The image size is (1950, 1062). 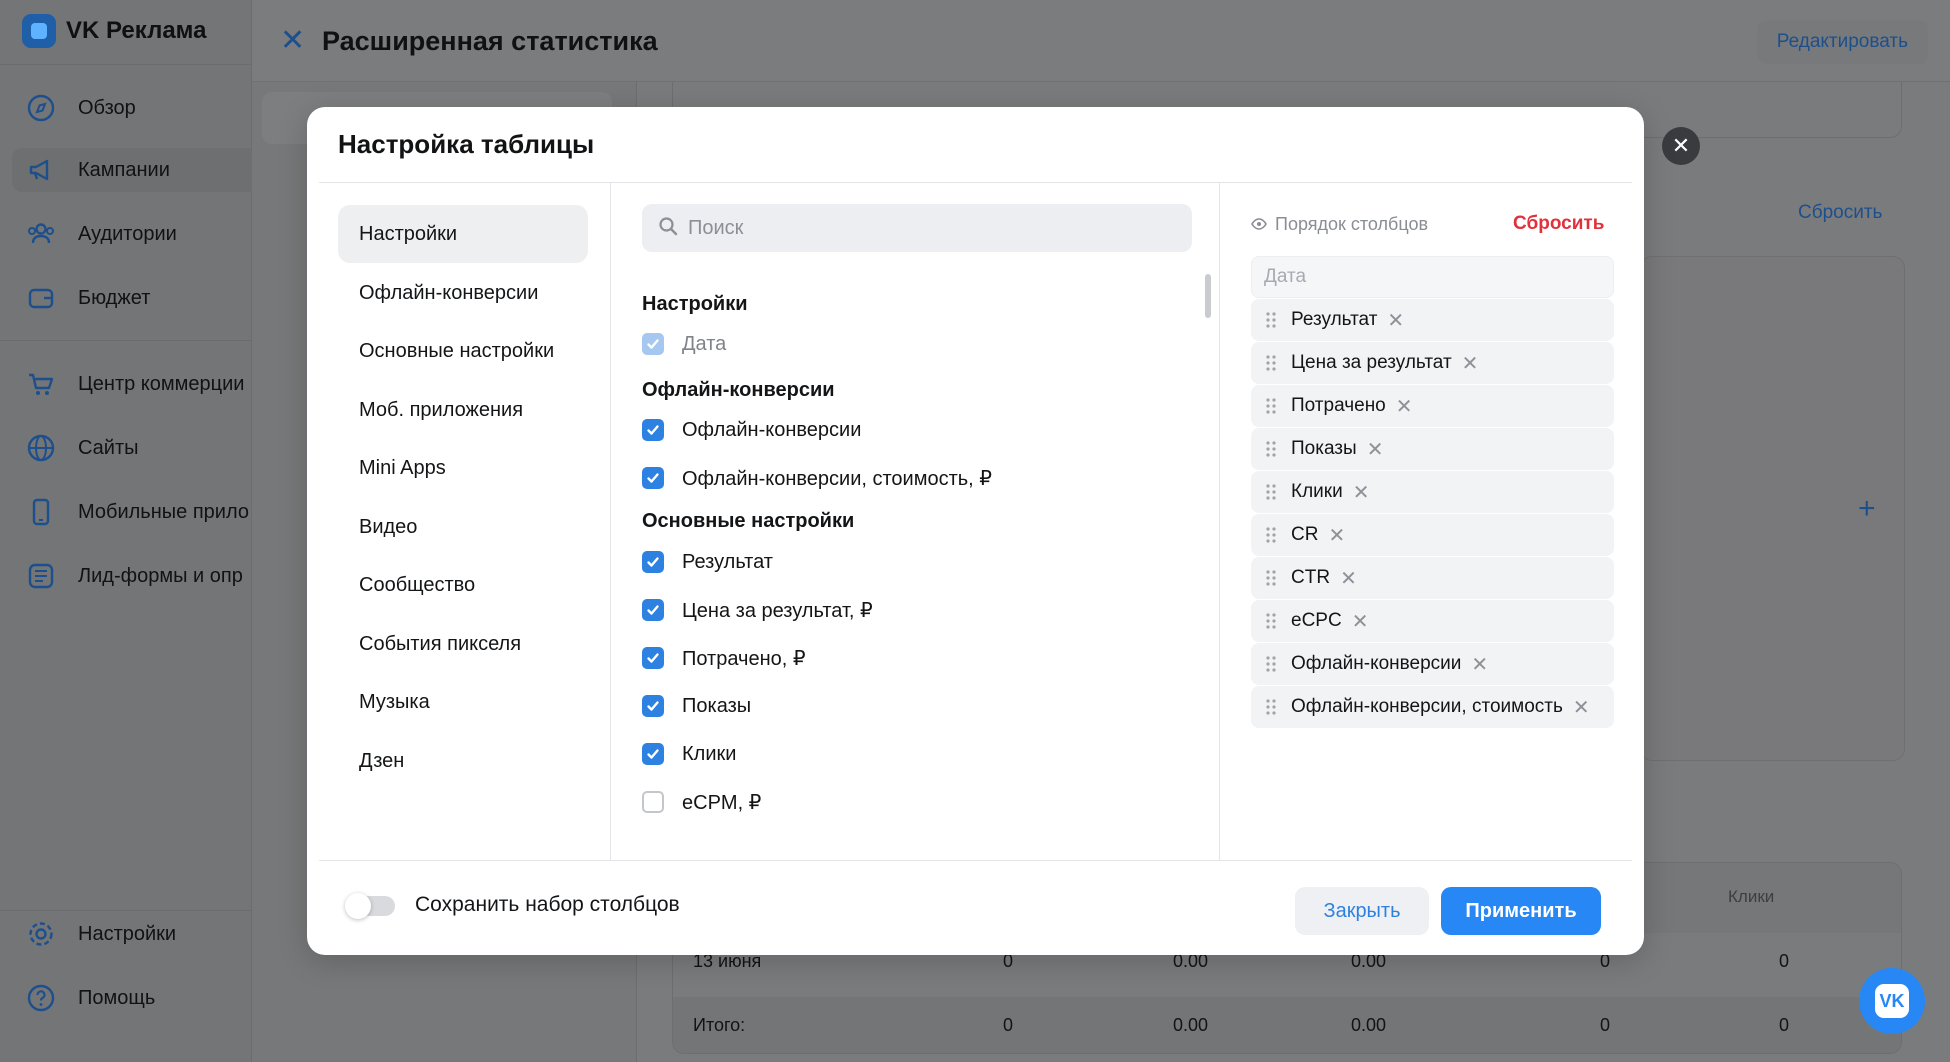 What do you see at coordinates (751, 430) in the screenshot?
I see `column-option-offline-conversions: Офлайн-конверсии` at bounding box center [751, 430].